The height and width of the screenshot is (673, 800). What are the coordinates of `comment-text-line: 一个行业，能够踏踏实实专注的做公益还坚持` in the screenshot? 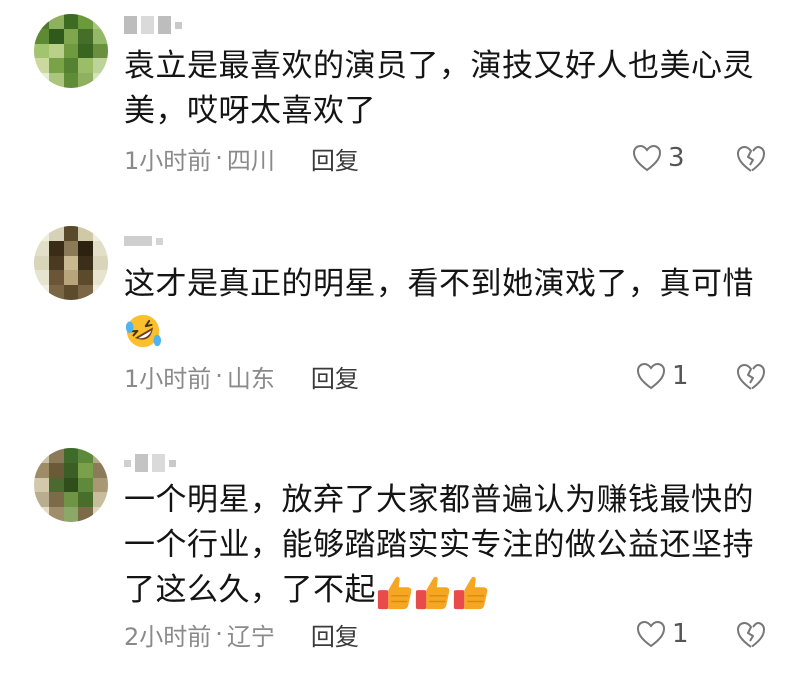 It's located at (439, 545).